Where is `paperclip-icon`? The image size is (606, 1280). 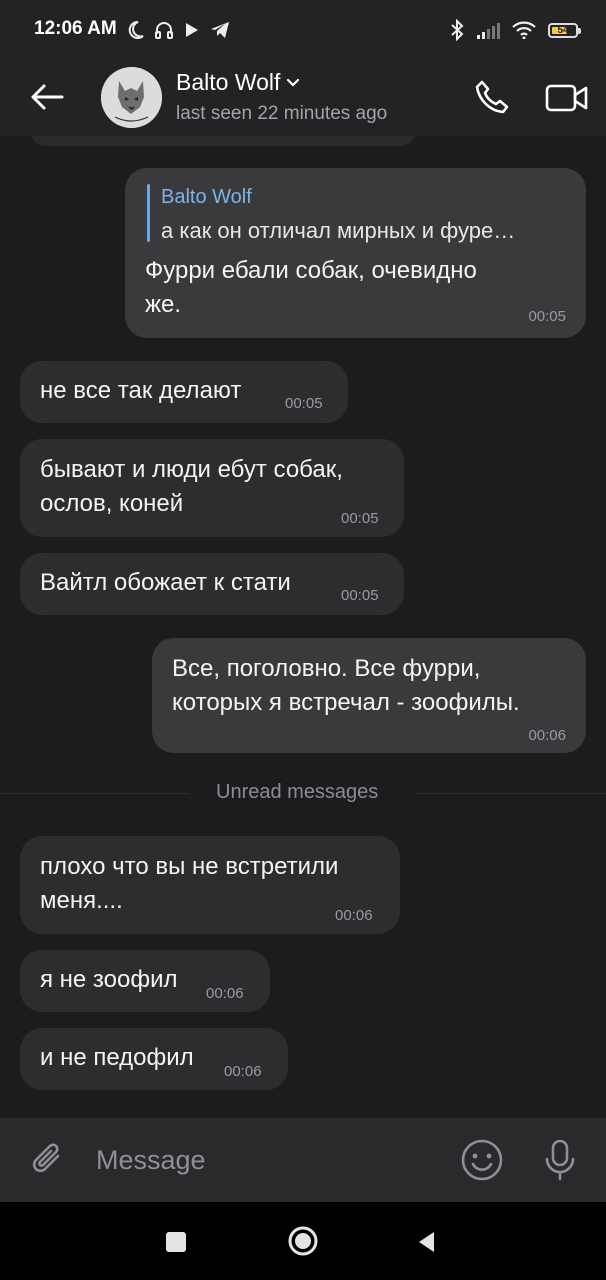
paperclip-icon is located at coordinates (46, 1158).